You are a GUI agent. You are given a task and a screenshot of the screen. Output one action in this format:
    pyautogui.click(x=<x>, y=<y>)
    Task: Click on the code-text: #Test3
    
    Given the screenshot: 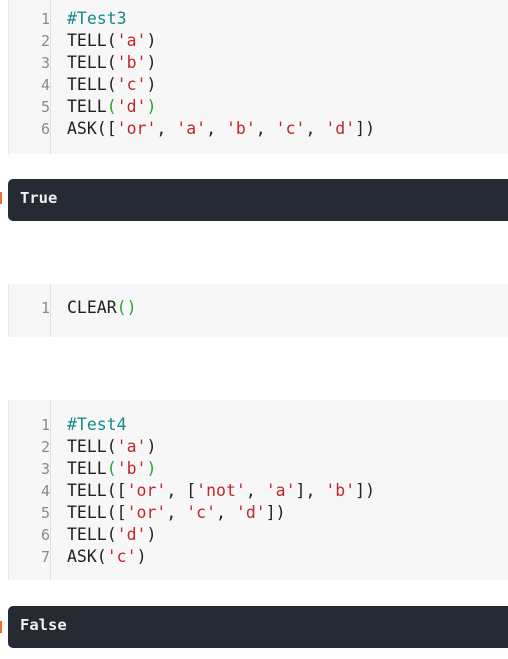 What is the action you would take?
    pyautogui.click(x=97, y=19)
    